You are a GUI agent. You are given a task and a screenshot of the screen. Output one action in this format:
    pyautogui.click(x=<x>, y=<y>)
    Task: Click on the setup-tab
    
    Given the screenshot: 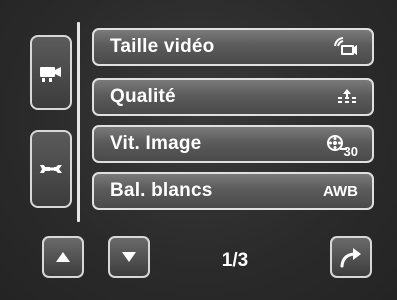 What is the action you would take?
    pyautogui.click(x=51, y=169)
    